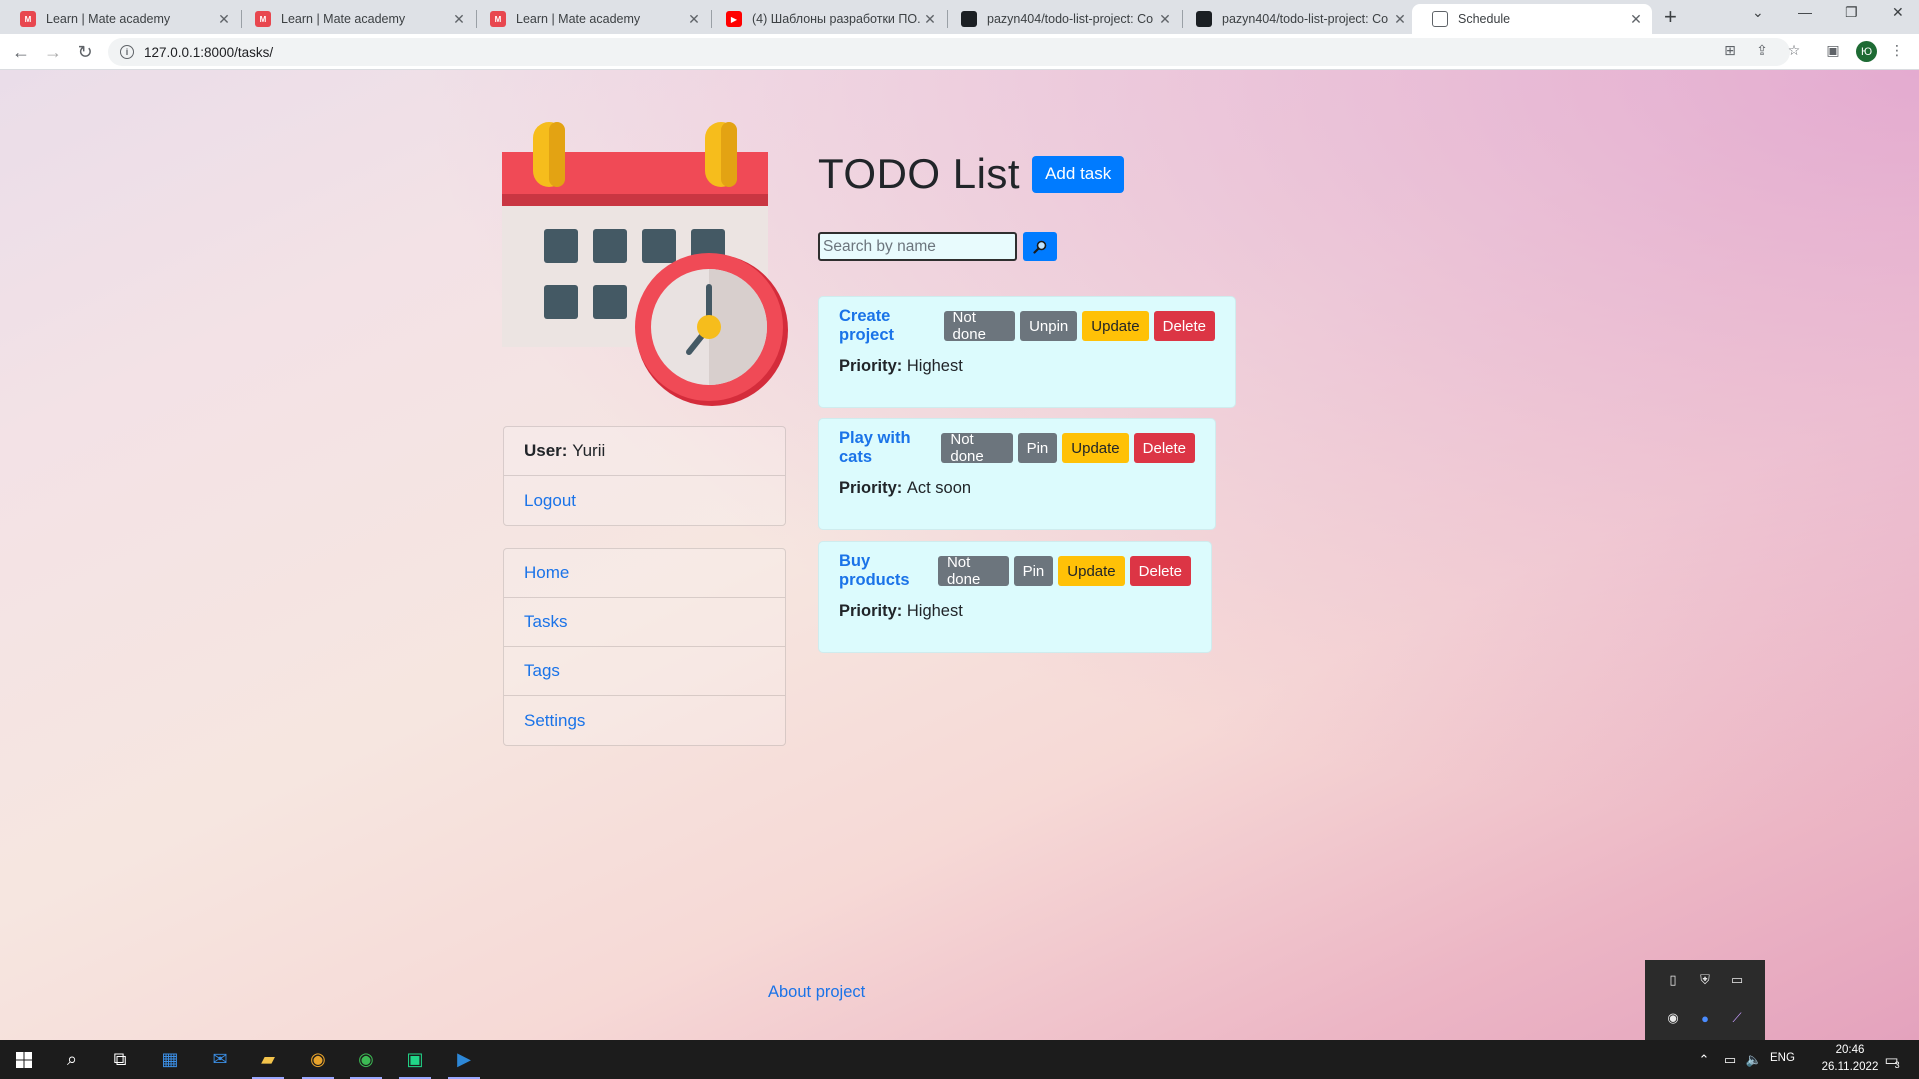  What do you see at coordinates (1049, 326) in the screenshot?
I see `unpin-button: Unpin` at bounding box center [1049, 326].